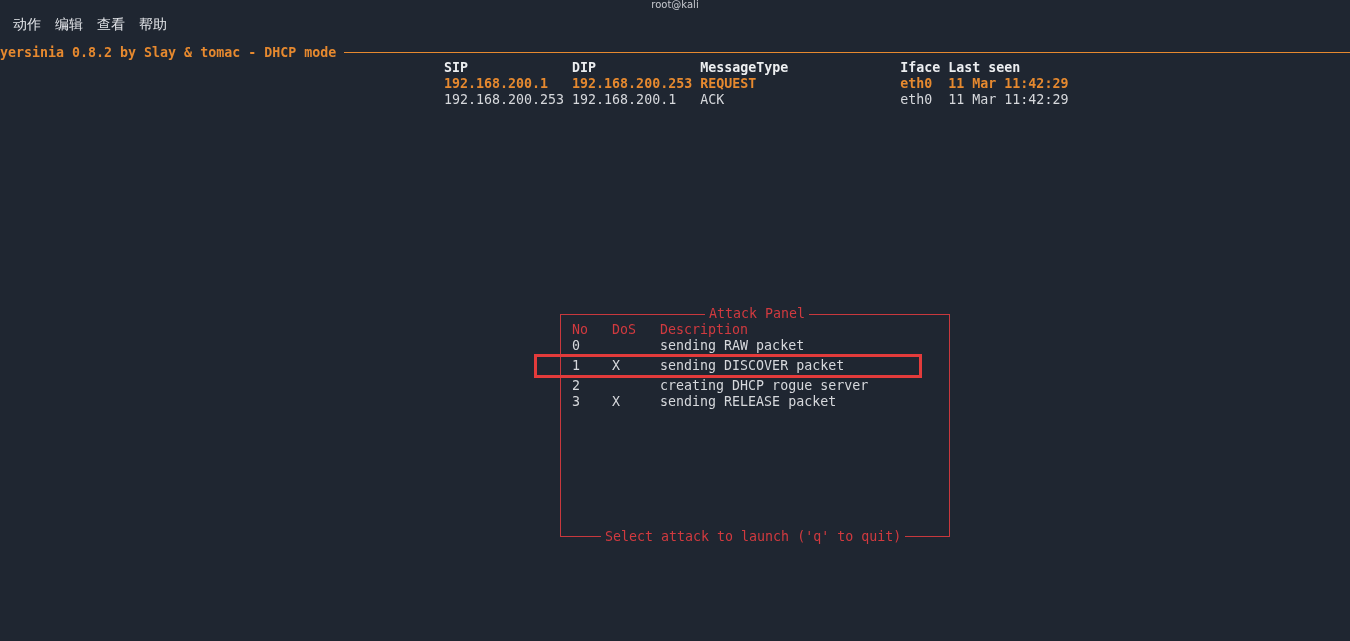 This screenshot has height=641, width=1350. Describe the element at coordinates (69, 29) in the screenshot. I see `menu-item: 编辑` at that location.